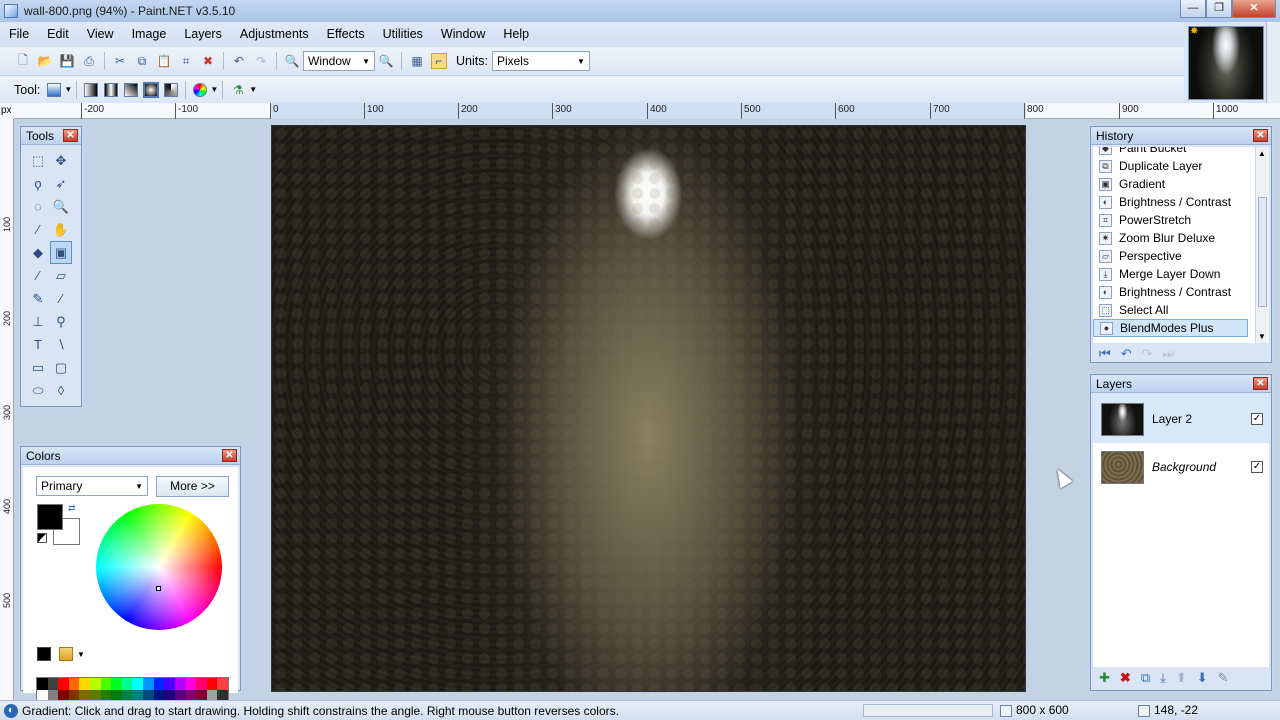  Describe the element at coordinates (38, 160) in the screenshot. I see `rectangle-select-icon: ⬚` at that location.